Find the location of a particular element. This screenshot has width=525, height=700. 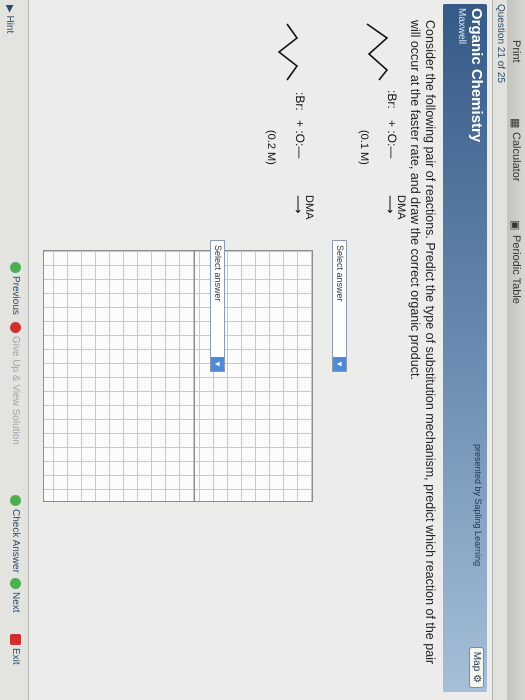

give-up-label: Give Up & View Solution is located at coordinates (15, 390).